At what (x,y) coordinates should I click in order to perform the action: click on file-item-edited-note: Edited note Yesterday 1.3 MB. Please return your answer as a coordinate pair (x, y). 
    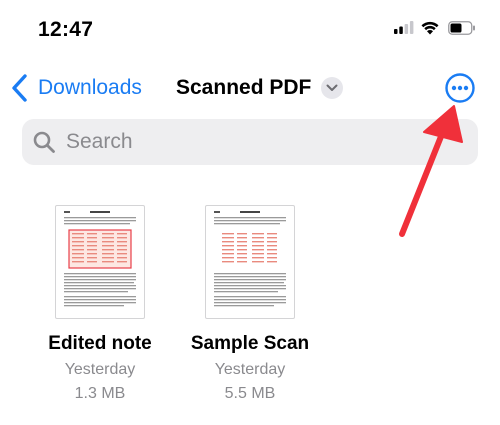
    Looking at the image, I should click on (100, 304).